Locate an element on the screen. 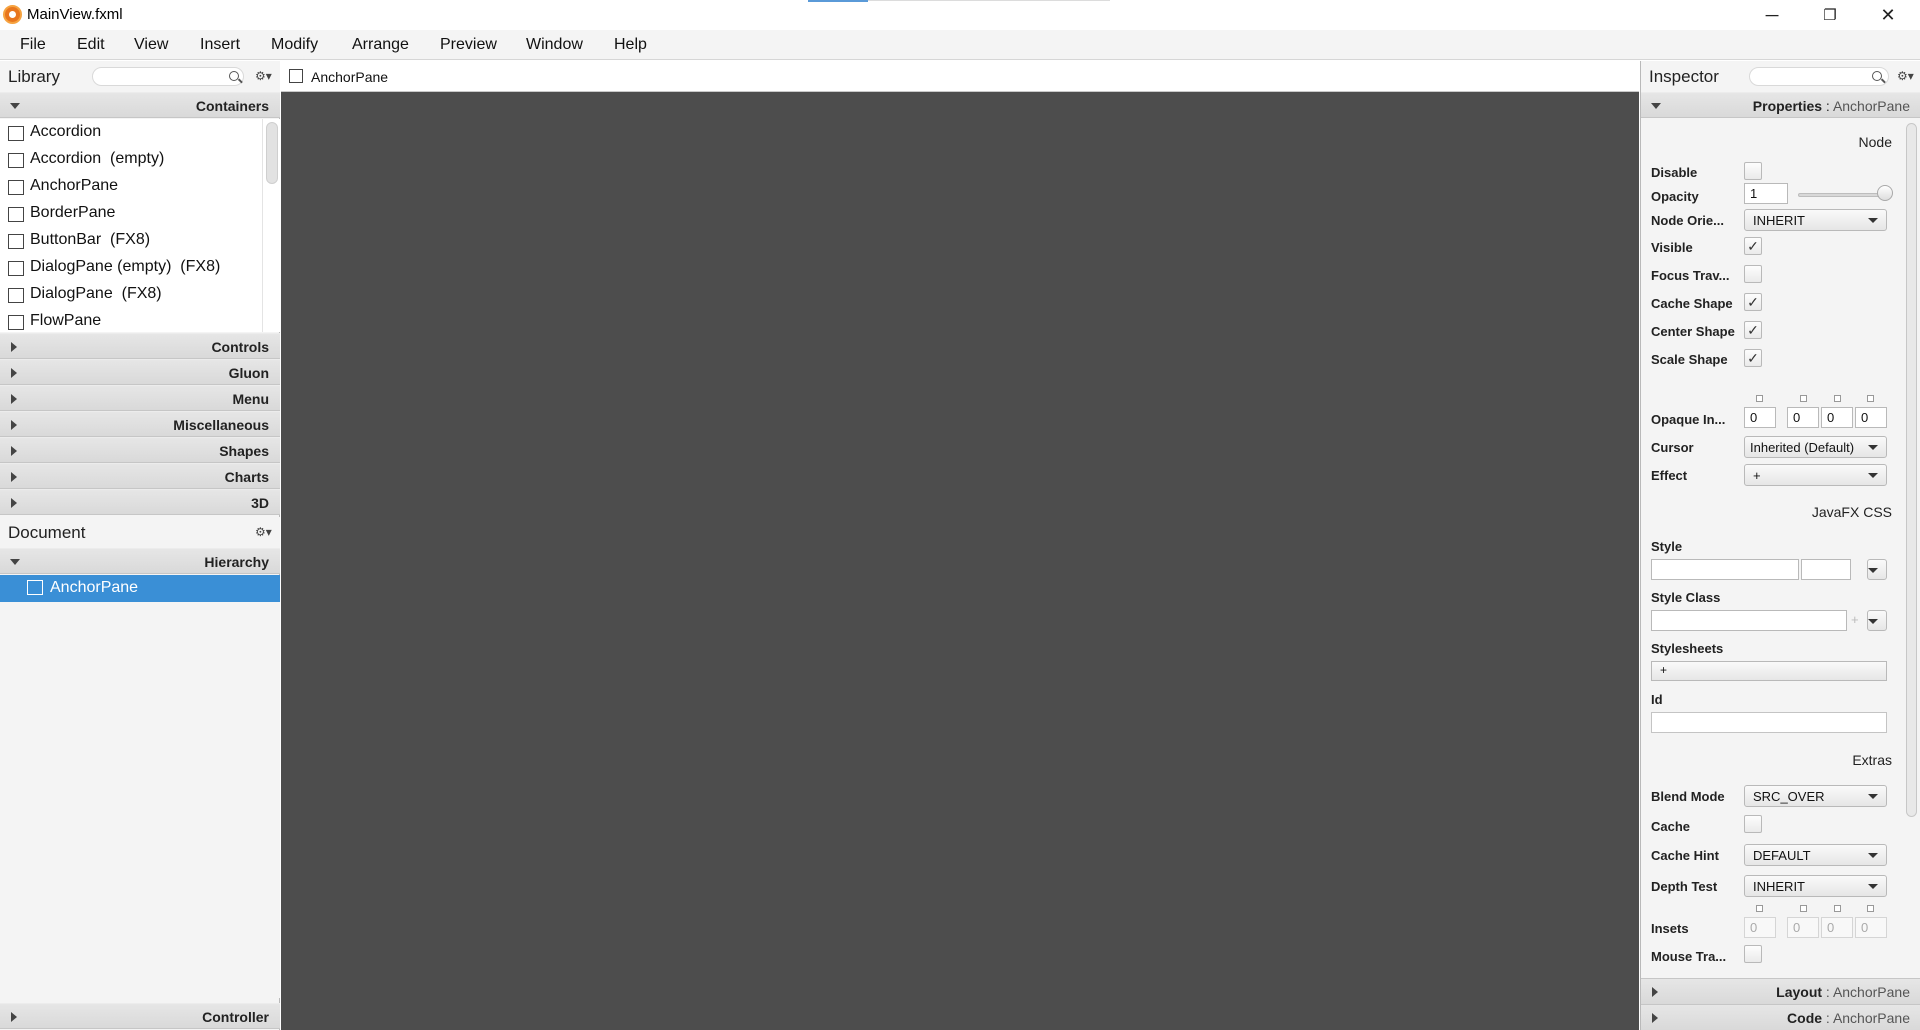 This screenshot has height=1030, width=1920. inspector-section-layout: Layout : AnchorPane is located at coordinates (1780, 991).